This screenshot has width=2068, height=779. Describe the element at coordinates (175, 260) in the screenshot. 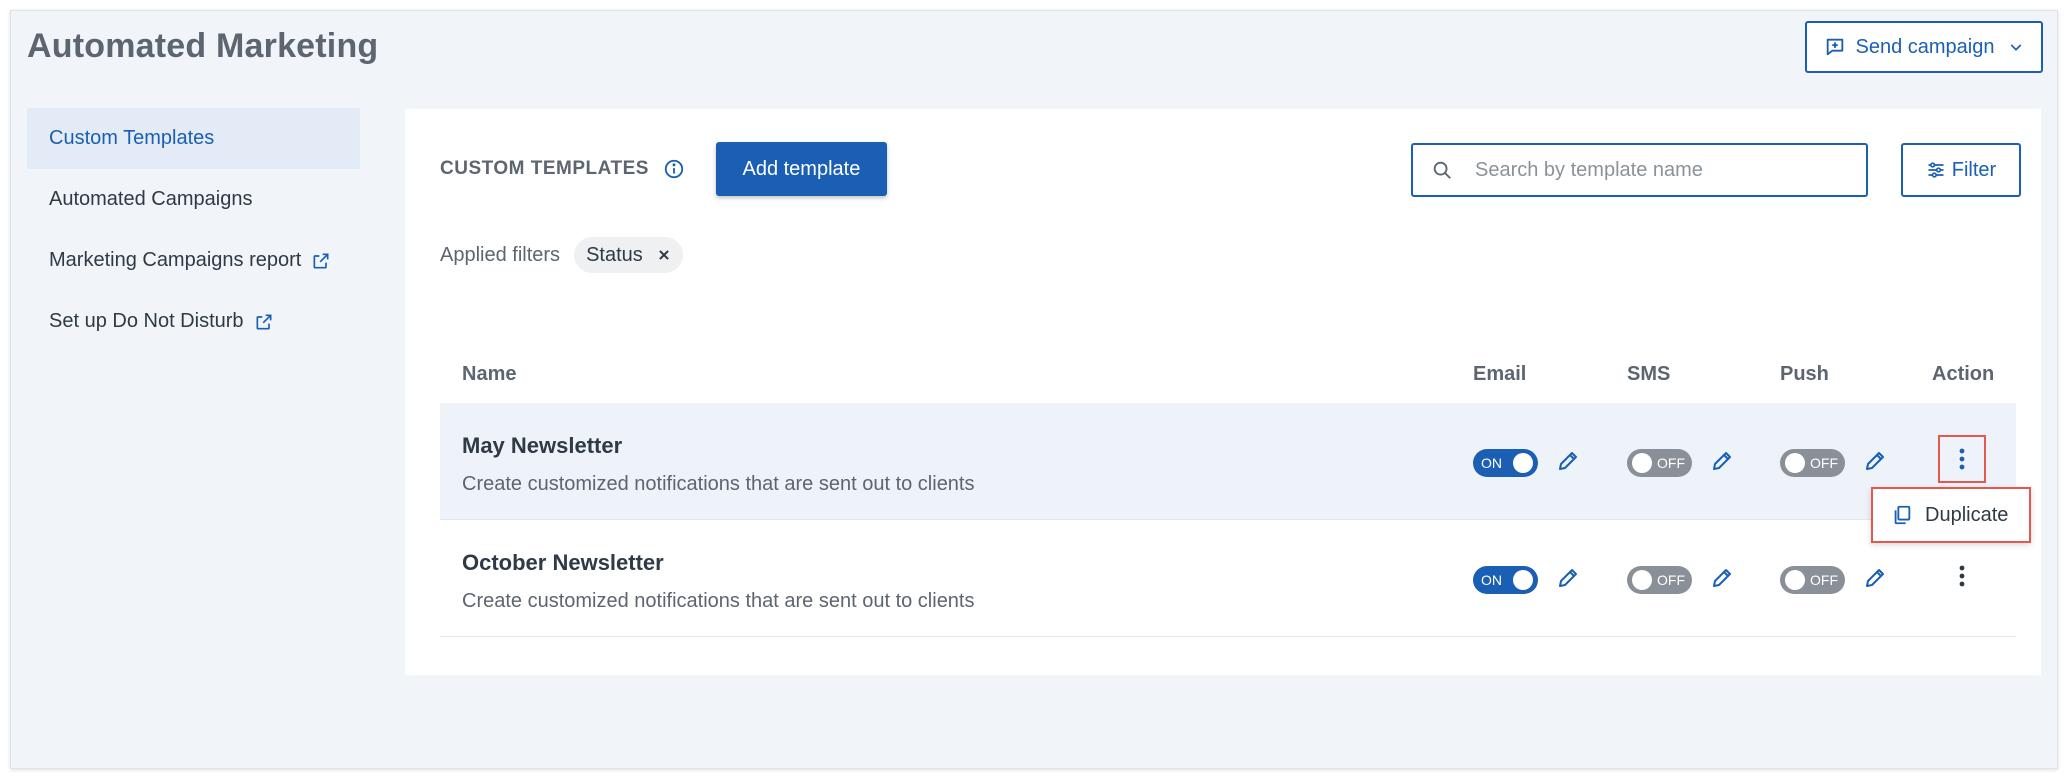

I see `sidebar-item-label: Marketing Campaigns report` at that location.